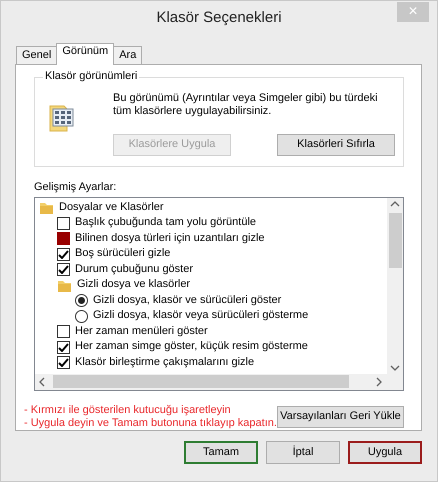 The image size is (438, 482). Describe the element at coordinates (133, 285) in the screenshot. I see `folder-label: Gizli dosya ve klasörler` at that location.